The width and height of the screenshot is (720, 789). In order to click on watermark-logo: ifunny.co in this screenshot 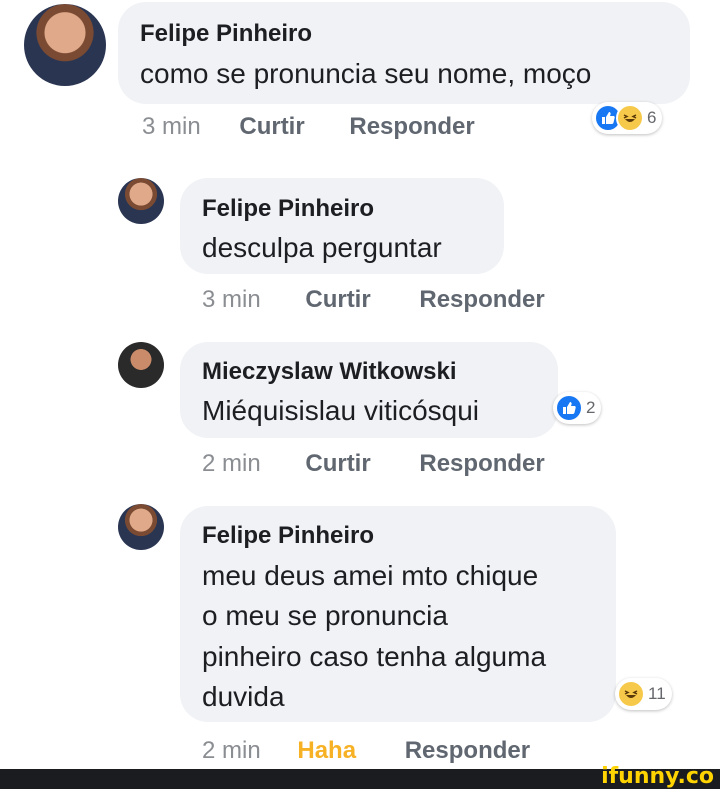, I will do `click(657, 776)`.